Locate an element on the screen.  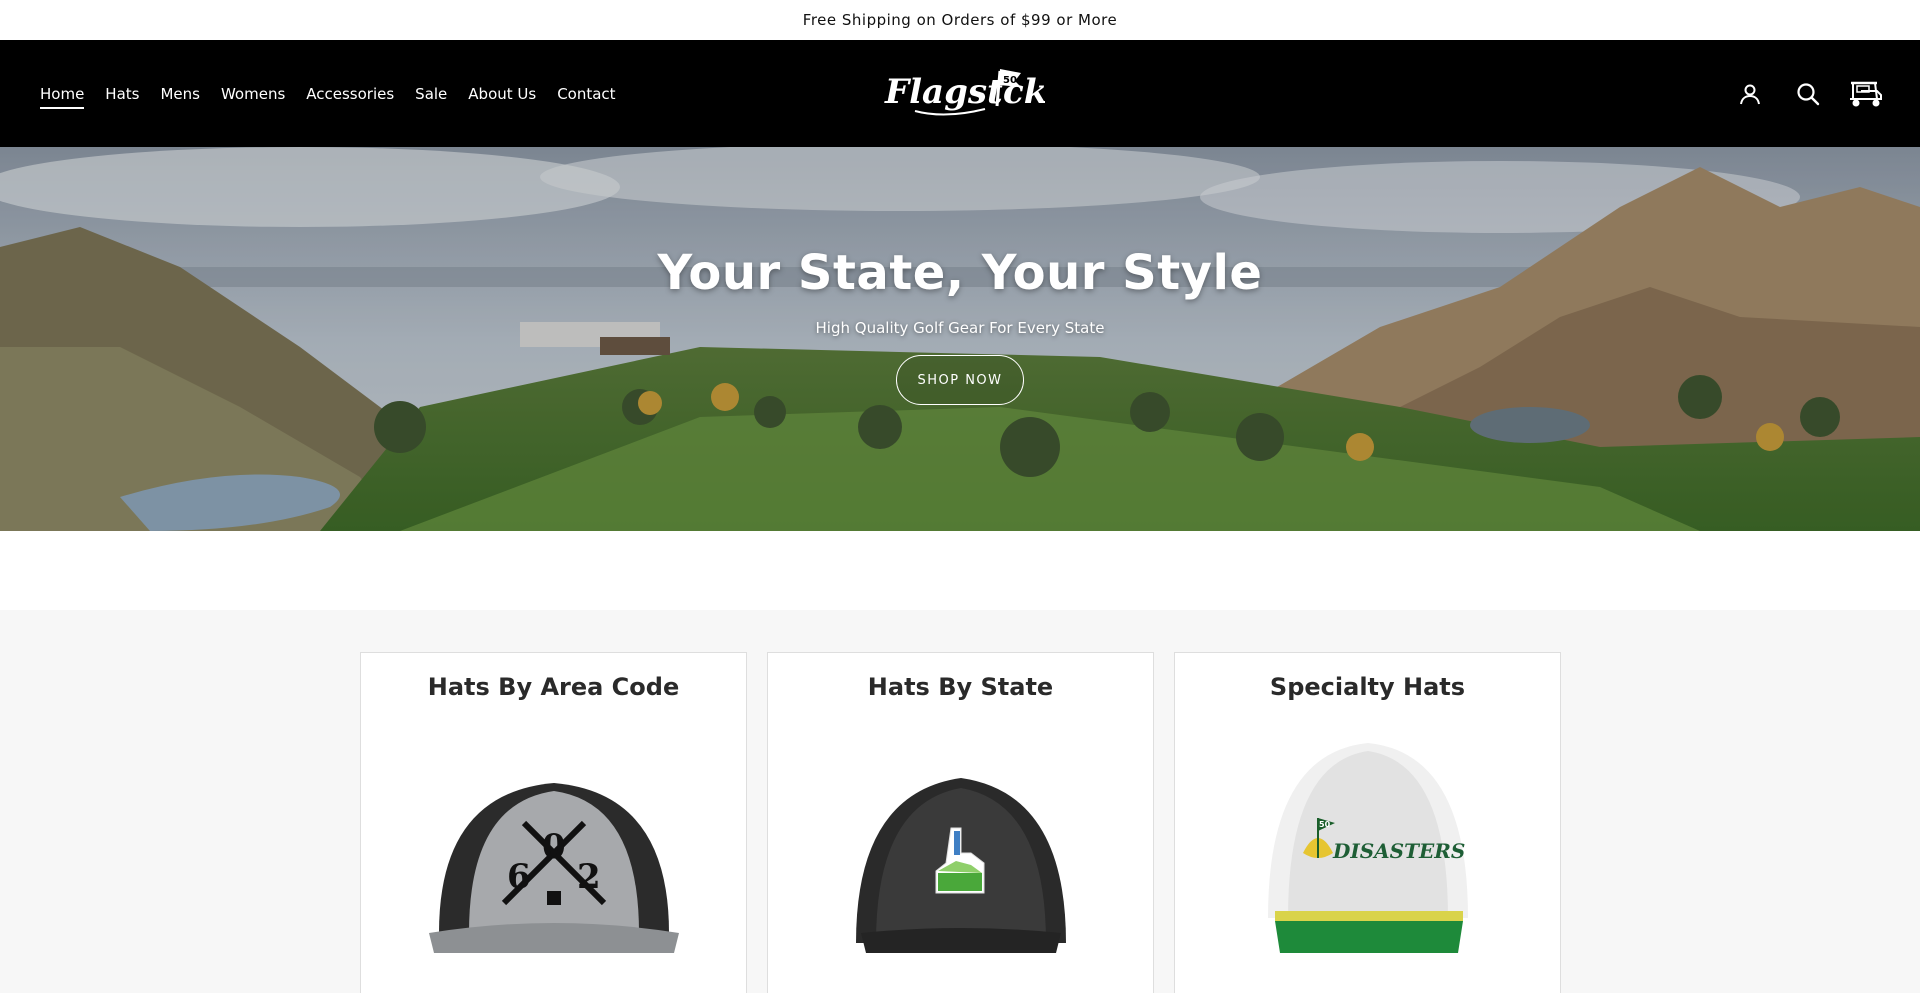
nav-accessories: Accessories is located at coordinates (350, 94).